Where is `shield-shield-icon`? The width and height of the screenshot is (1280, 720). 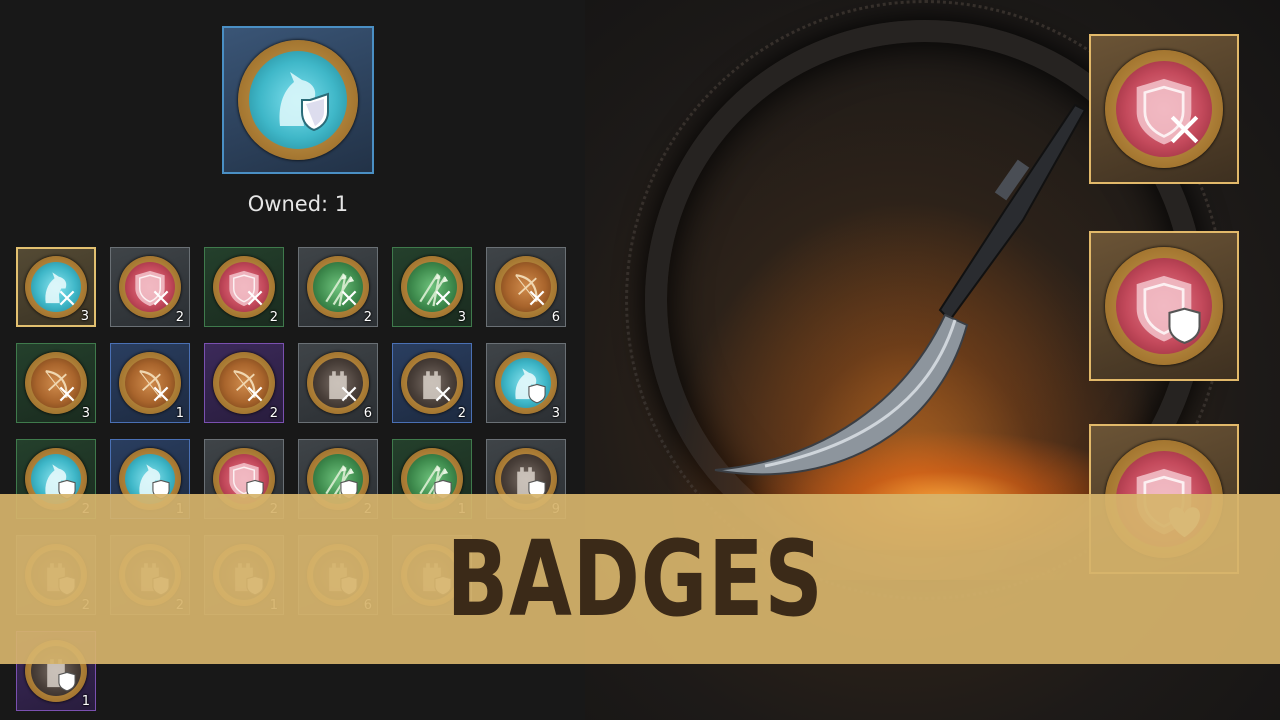
shield-shield-icon is located at coordinates (1164, 306).